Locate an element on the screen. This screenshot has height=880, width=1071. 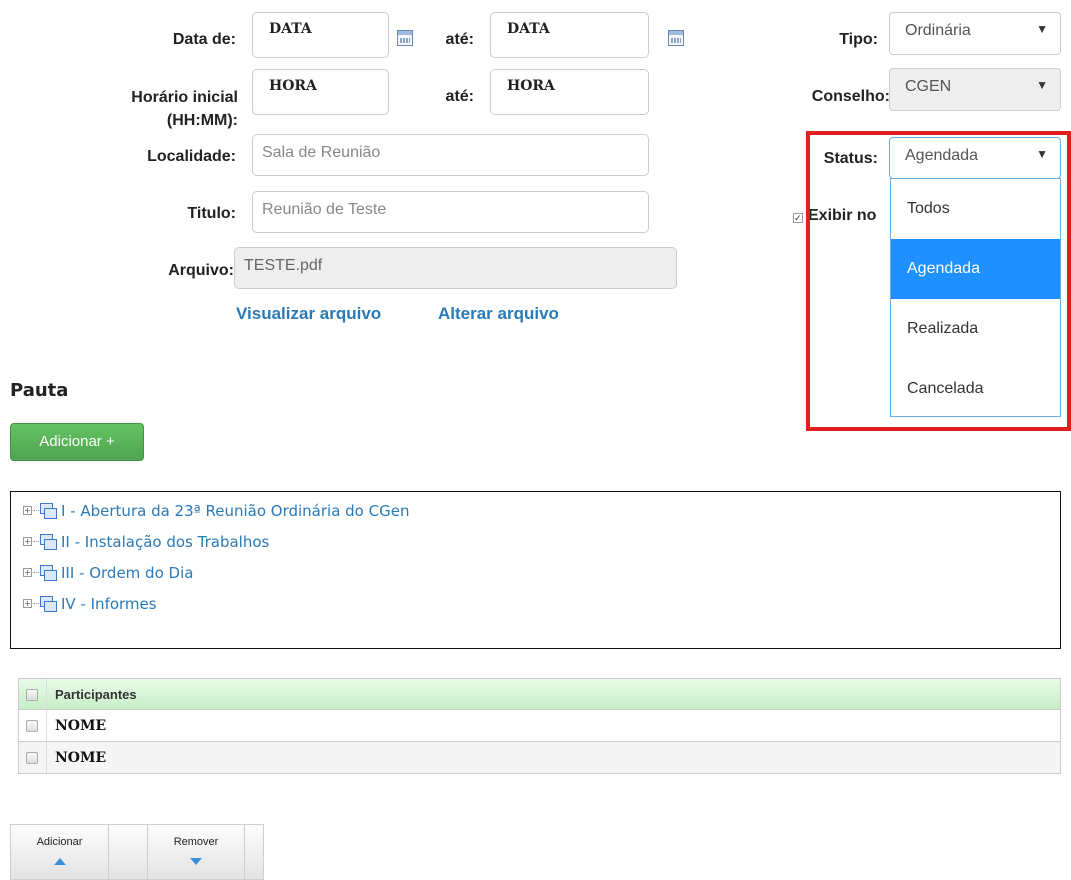
conselho-label: Conselho: is located at coordinates (850, 96).